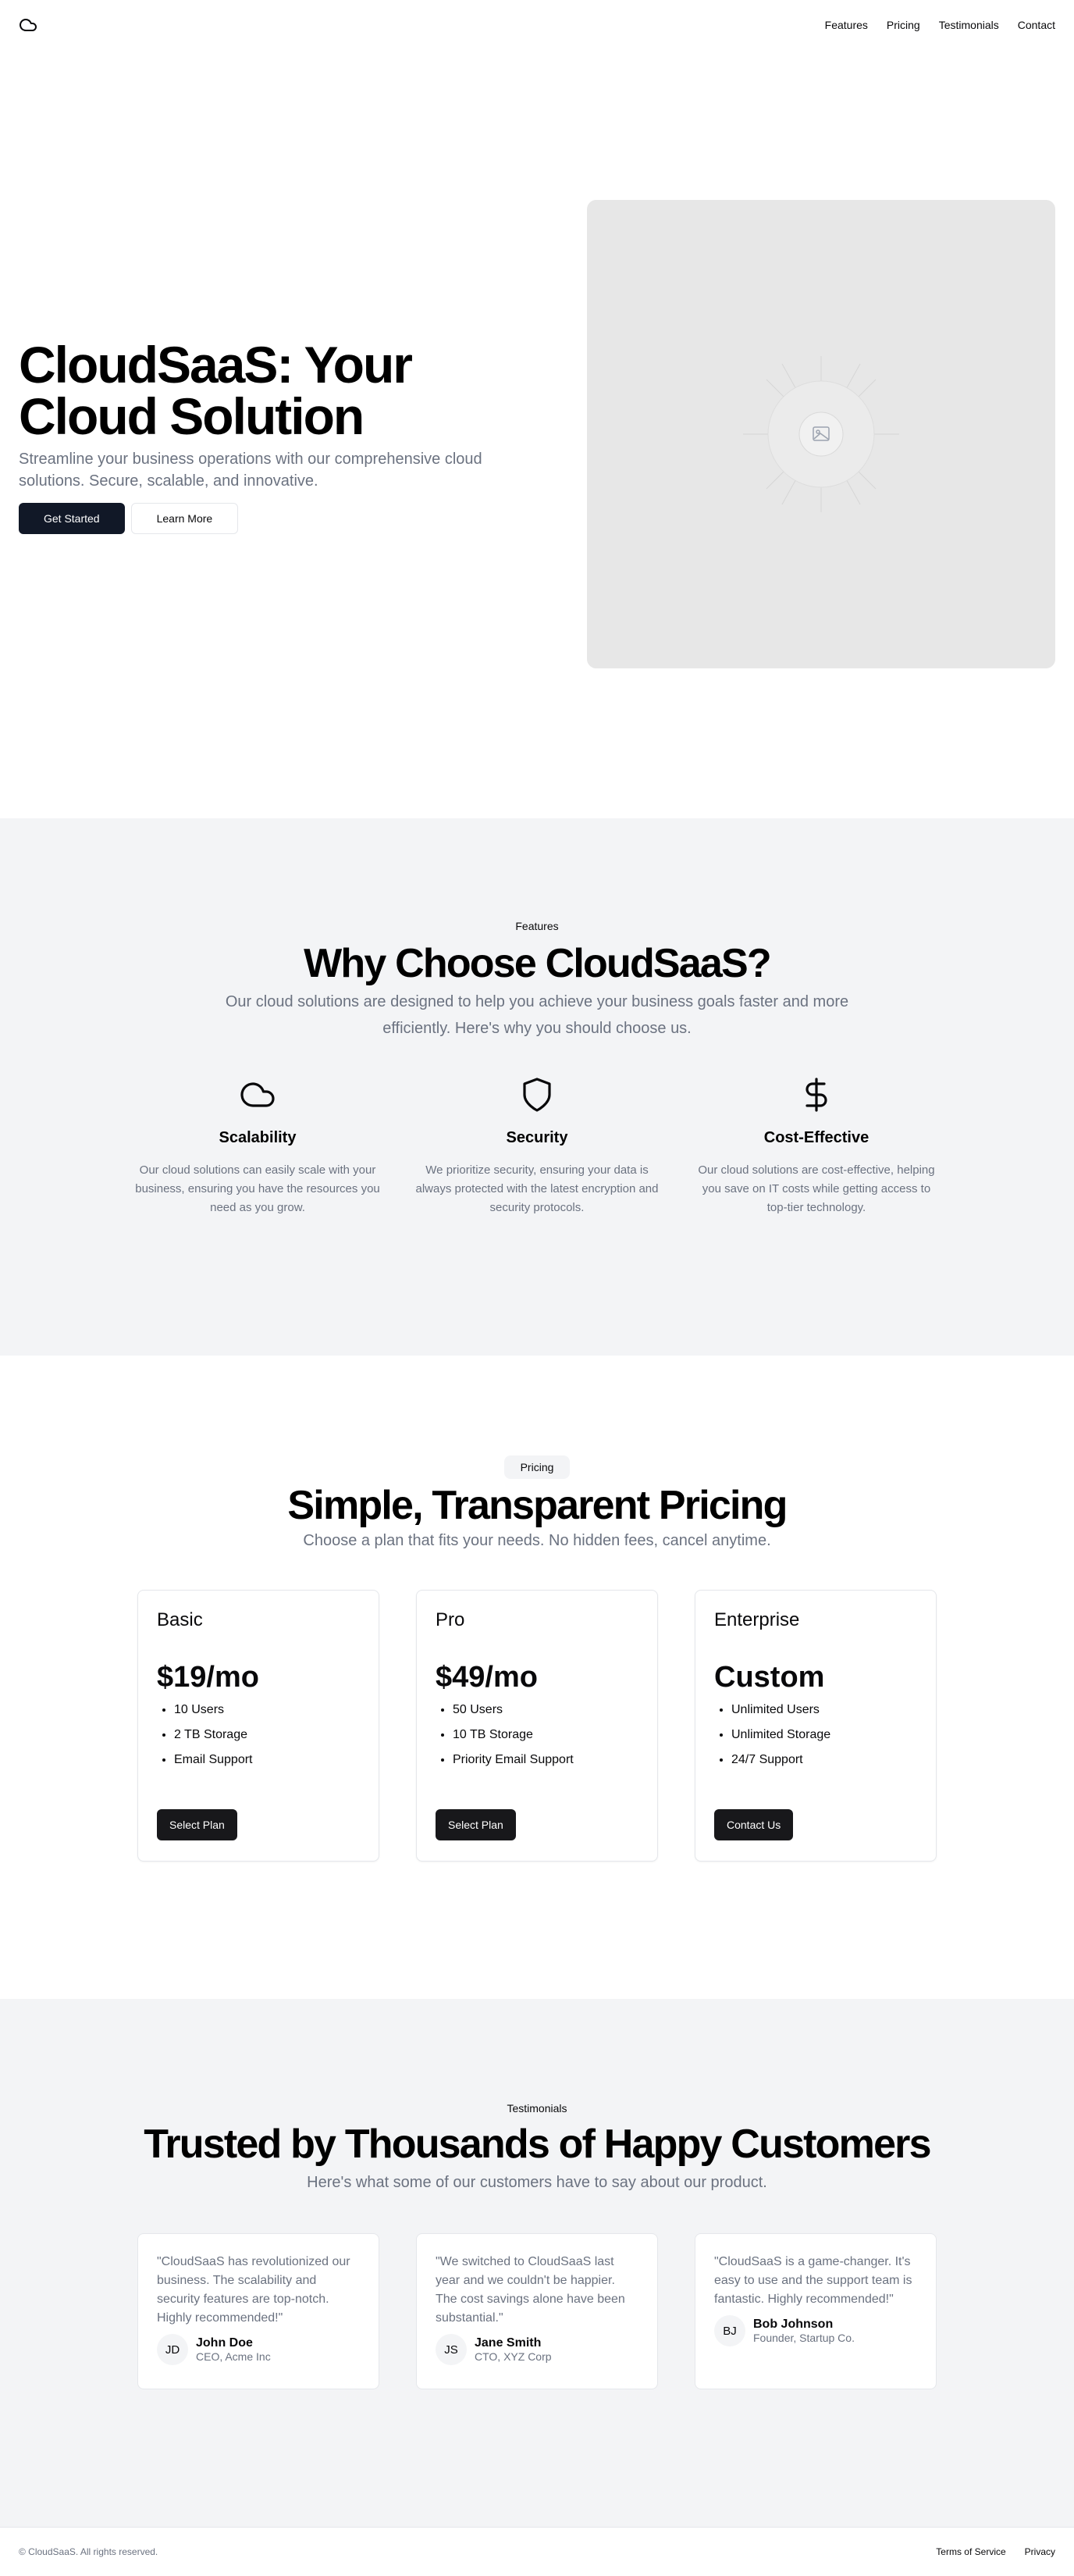  I want to click on author-name: Jane Smith, so click(509, 2343).